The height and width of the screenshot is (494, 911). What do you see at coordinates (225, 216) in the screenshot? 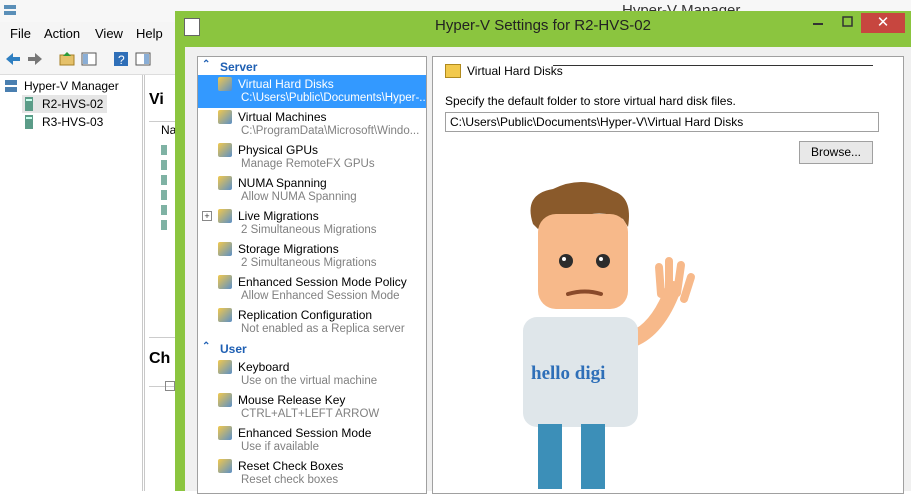
I see `live-migration-icon` at bounding box center [225, 216].